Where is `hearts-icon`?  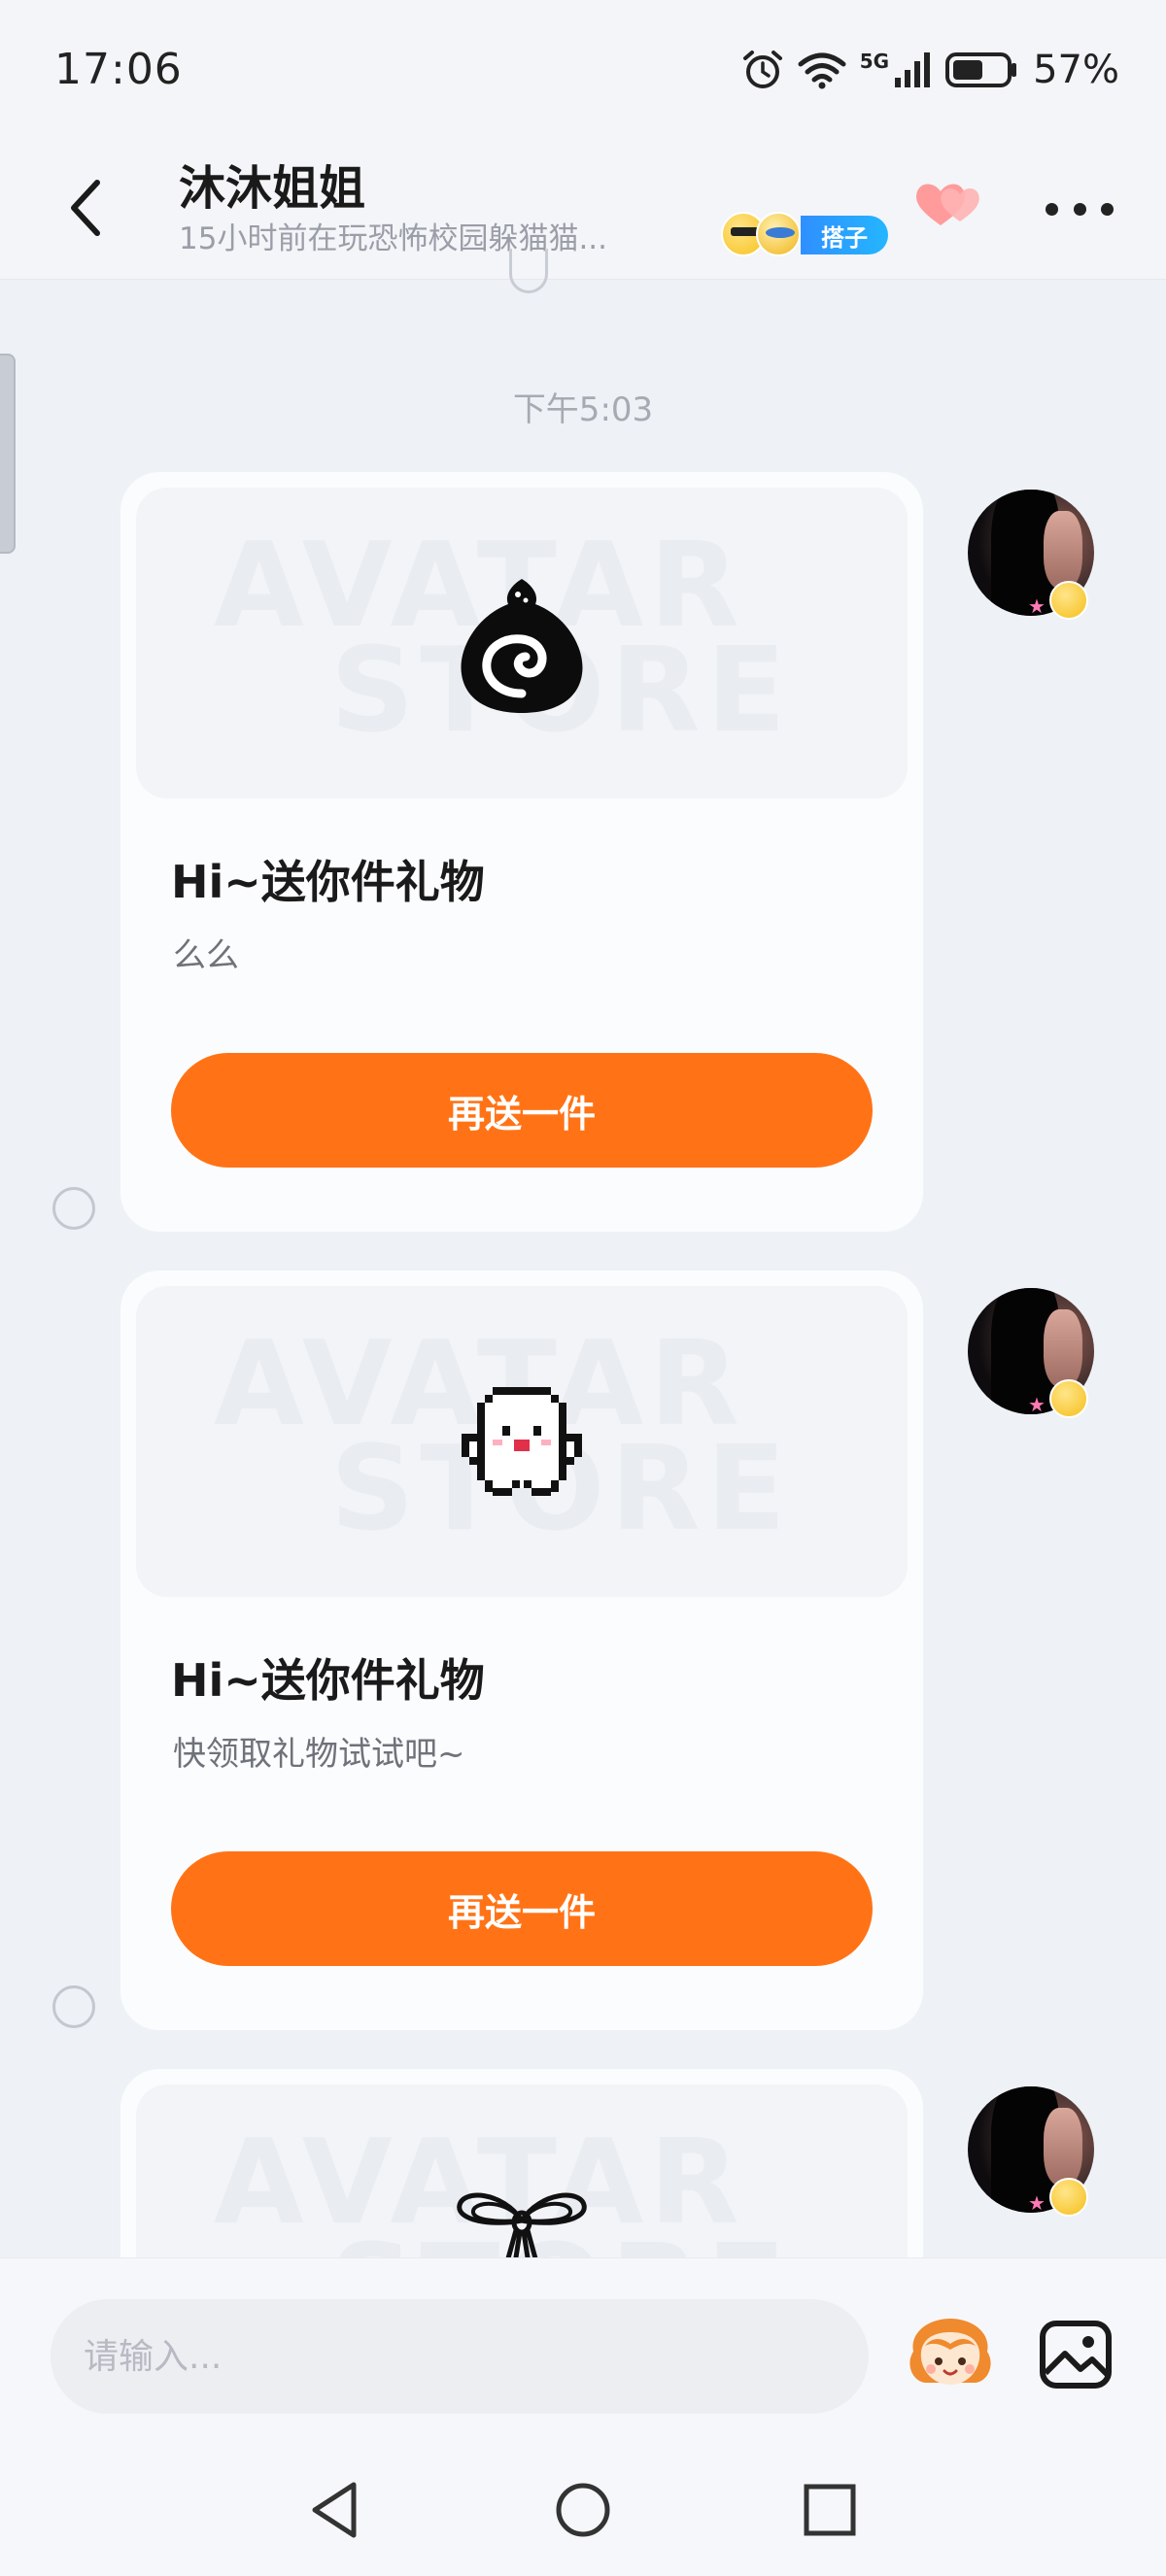 hearts-icon is located at coordinates (950, 204).